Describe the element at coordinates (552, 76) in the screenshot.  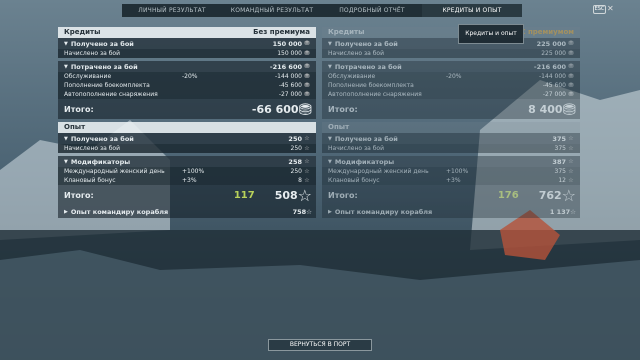
I see `service-value: -144 000` at that location.